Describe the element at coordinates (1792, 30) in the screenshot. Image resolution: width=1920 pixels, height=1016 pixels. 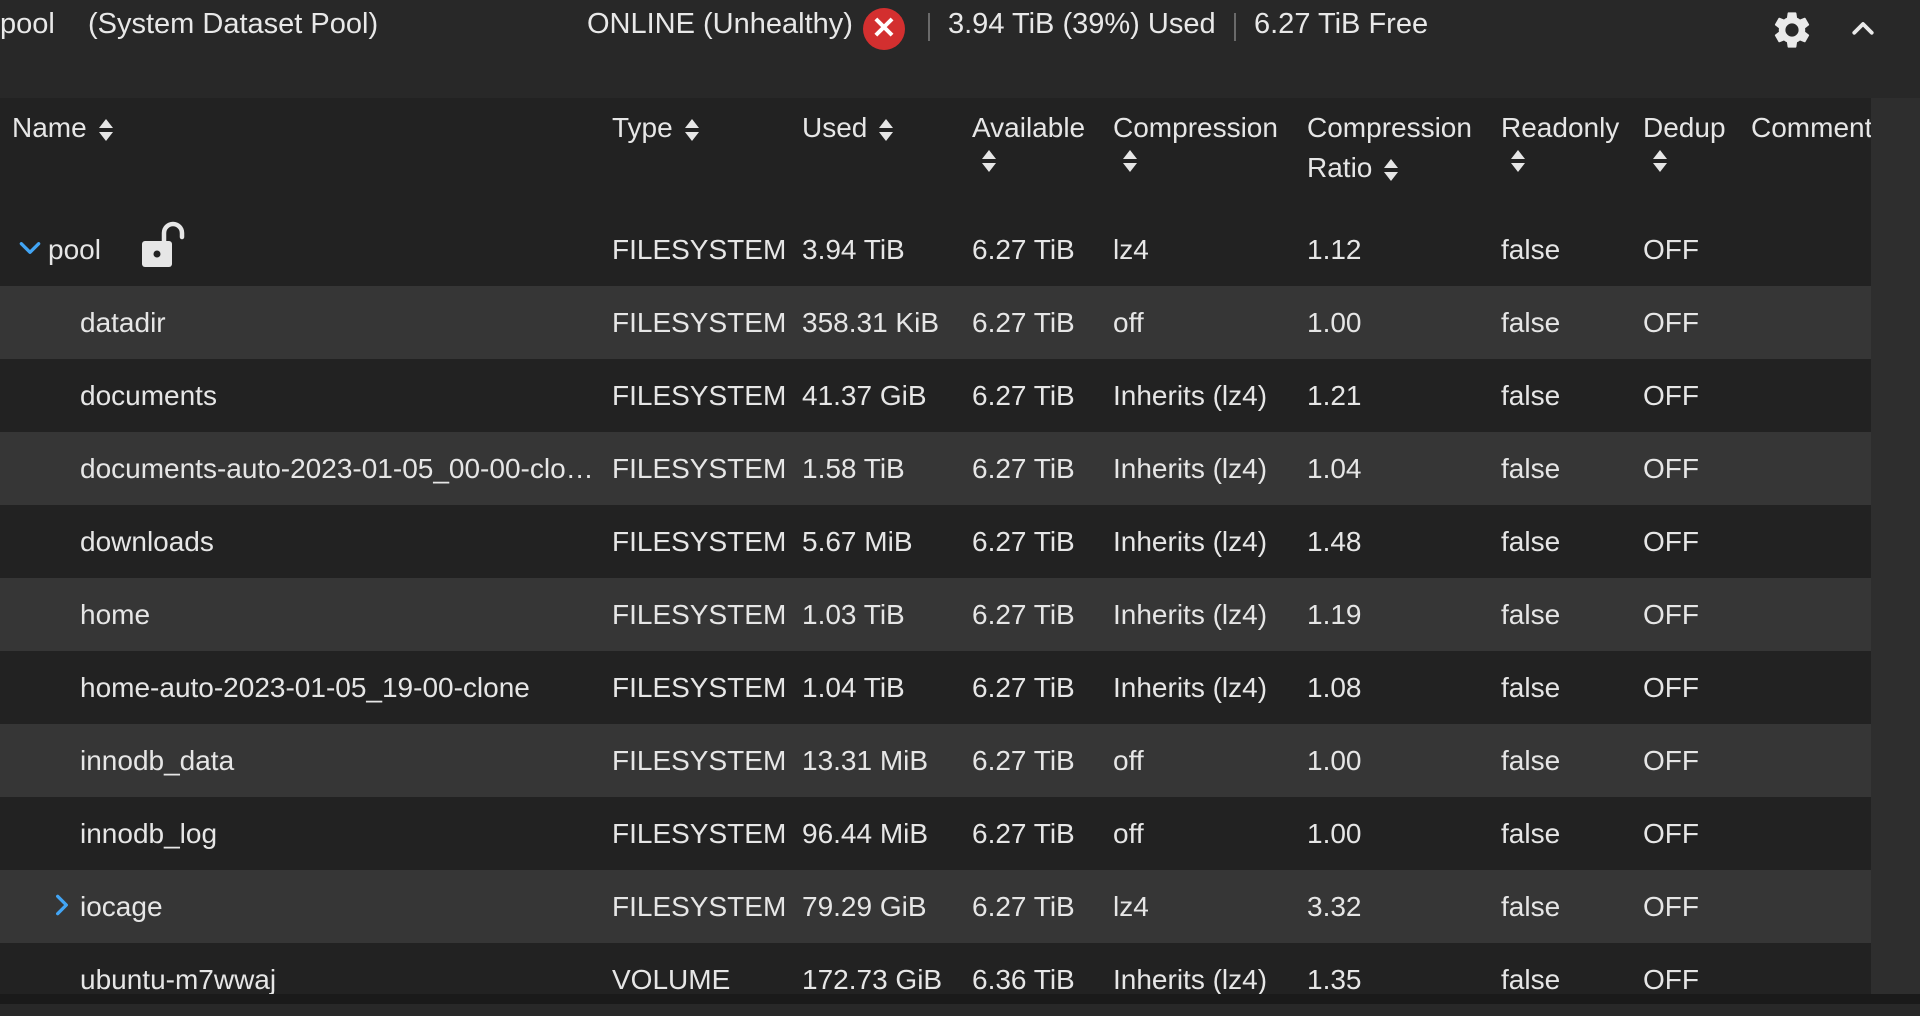
I see `gear-icon` at that location.